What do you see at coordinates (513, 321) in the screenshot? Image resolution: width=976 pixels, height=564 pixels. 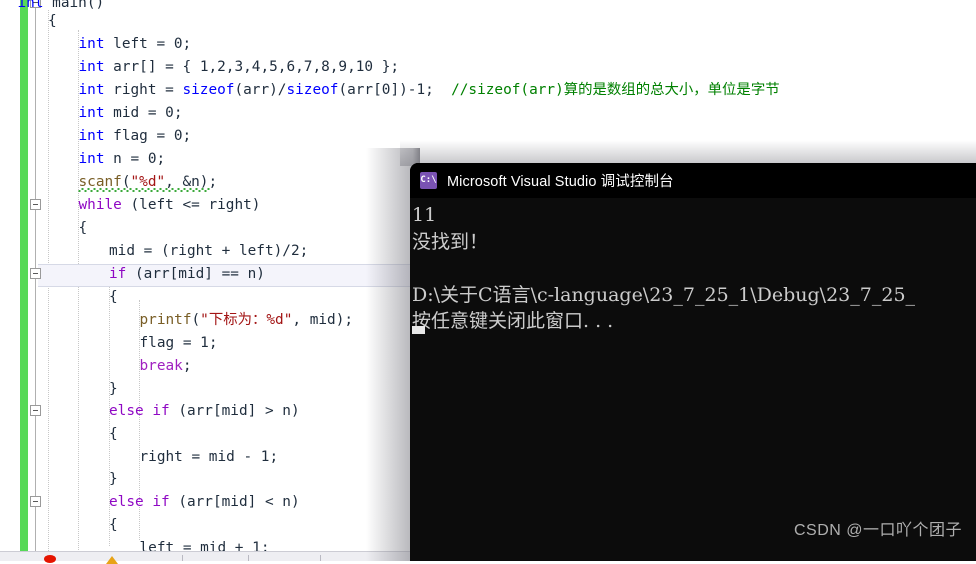 I see `console-output-line: 按任意键关闭此窗口. . .` at bounding box center [513, 321].